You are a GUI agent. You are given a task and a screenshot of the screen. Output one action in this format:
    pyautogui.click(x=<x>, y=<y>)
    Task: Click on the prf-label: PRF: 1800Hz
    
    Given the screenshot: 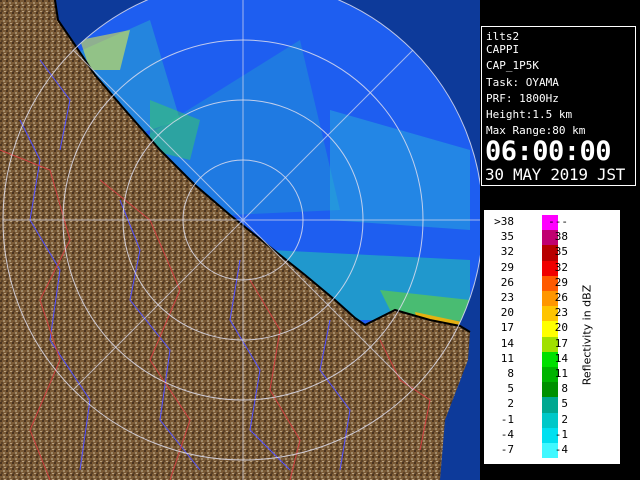 What is the action you would take?
    pyautogui.click(x=522, y=98)
    